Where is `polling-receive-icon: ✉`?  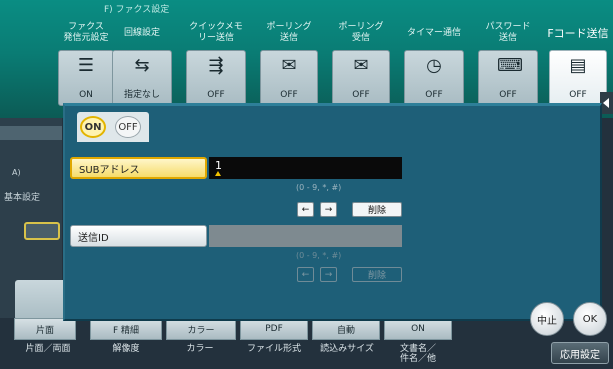 polling-receive-icon: ✉ is located at coordinates (361, 65).